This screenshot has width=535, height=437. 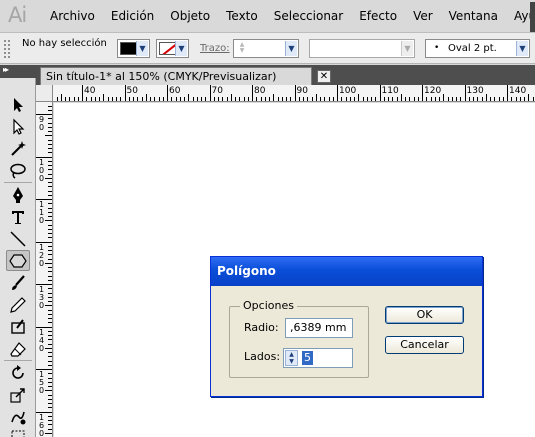 I want to click on eraser-tool-icon, so click(x=18, y=348).